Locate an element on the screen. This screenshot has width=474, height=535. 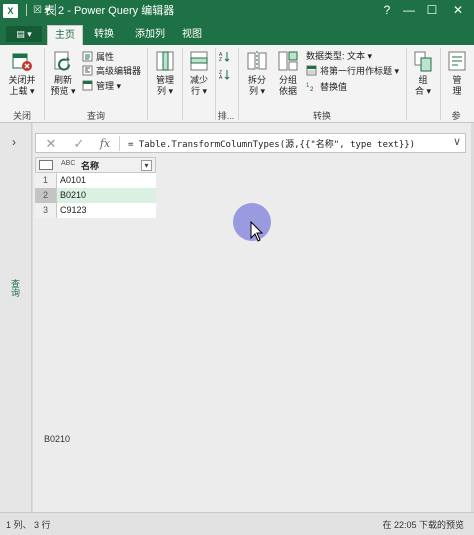
group-by-icon is located at coordinates (288, 61).